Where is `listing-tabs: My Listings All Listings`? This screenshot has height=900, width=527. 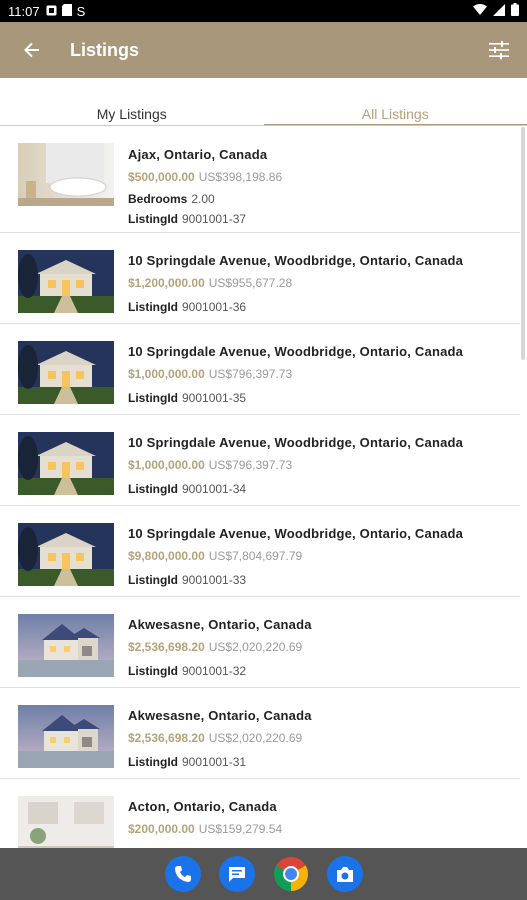
listing-tabs: My Listings All Listings is located at coordinates (263, 102).